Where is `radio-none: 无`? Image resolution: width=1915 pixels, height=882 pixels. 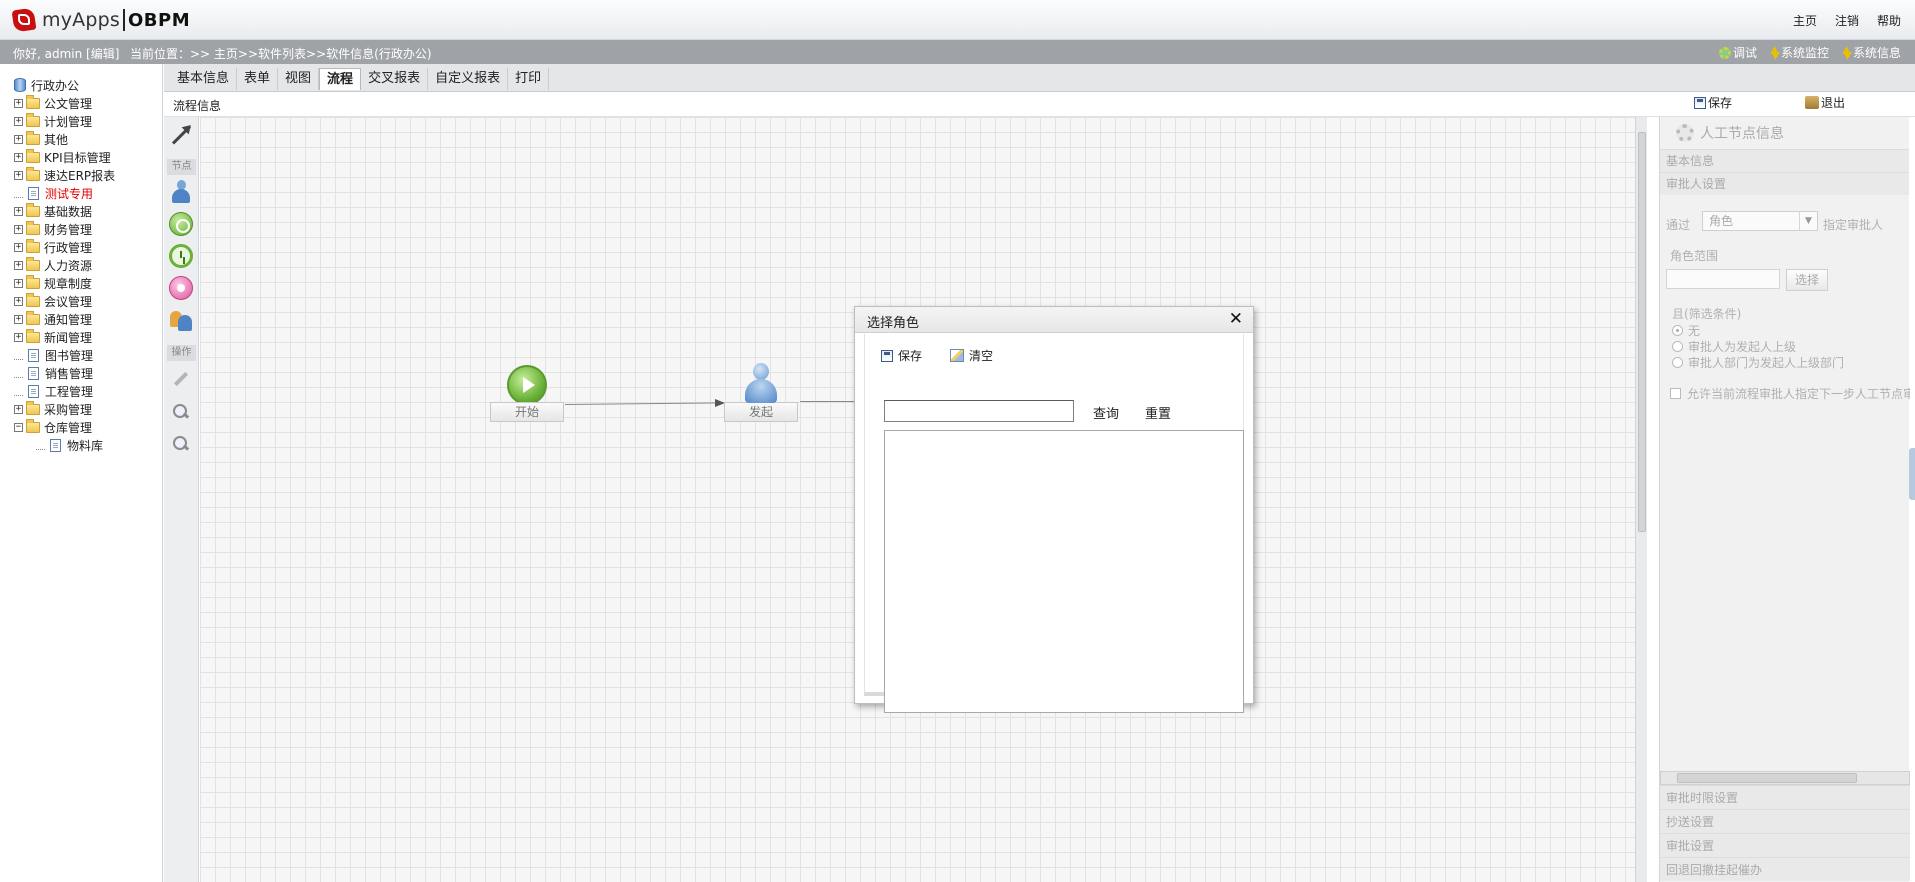
radio-none: 无 is located at coordinates (1686, 330).